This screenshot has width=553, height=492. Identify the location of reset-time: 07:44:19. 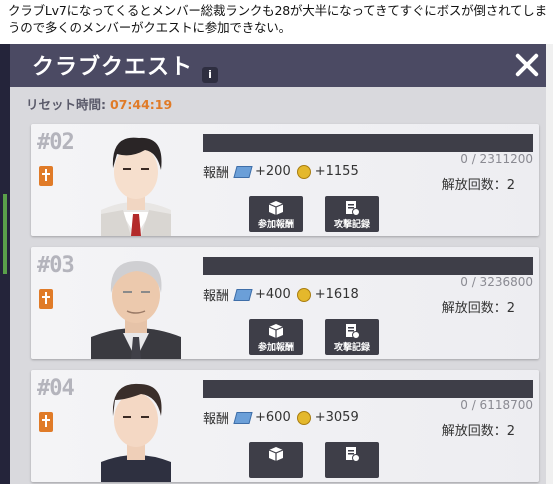
(141, 104).